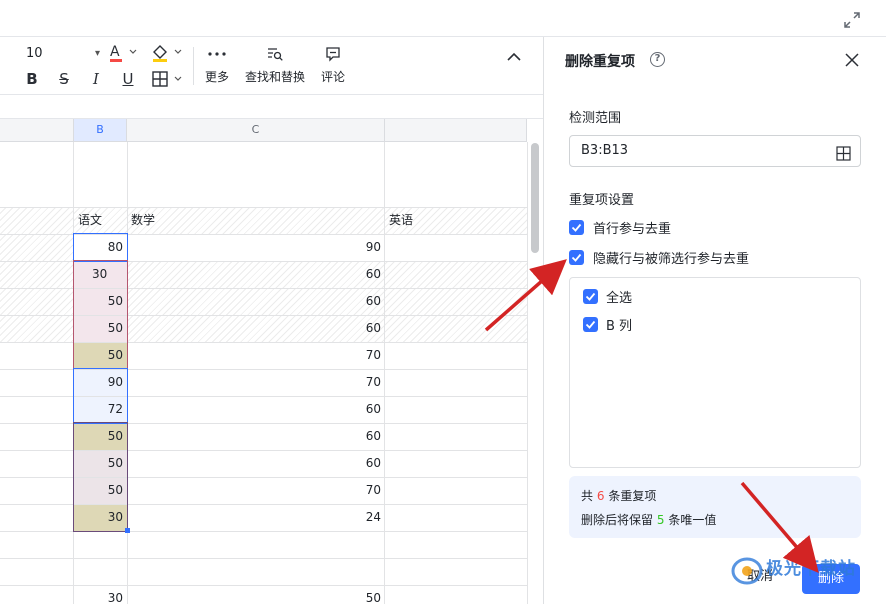 This screenshot has width=886, height=604. Describe the element at coordinates (256, 247) in the screenshot. I see `cell-c: 90` at that location.